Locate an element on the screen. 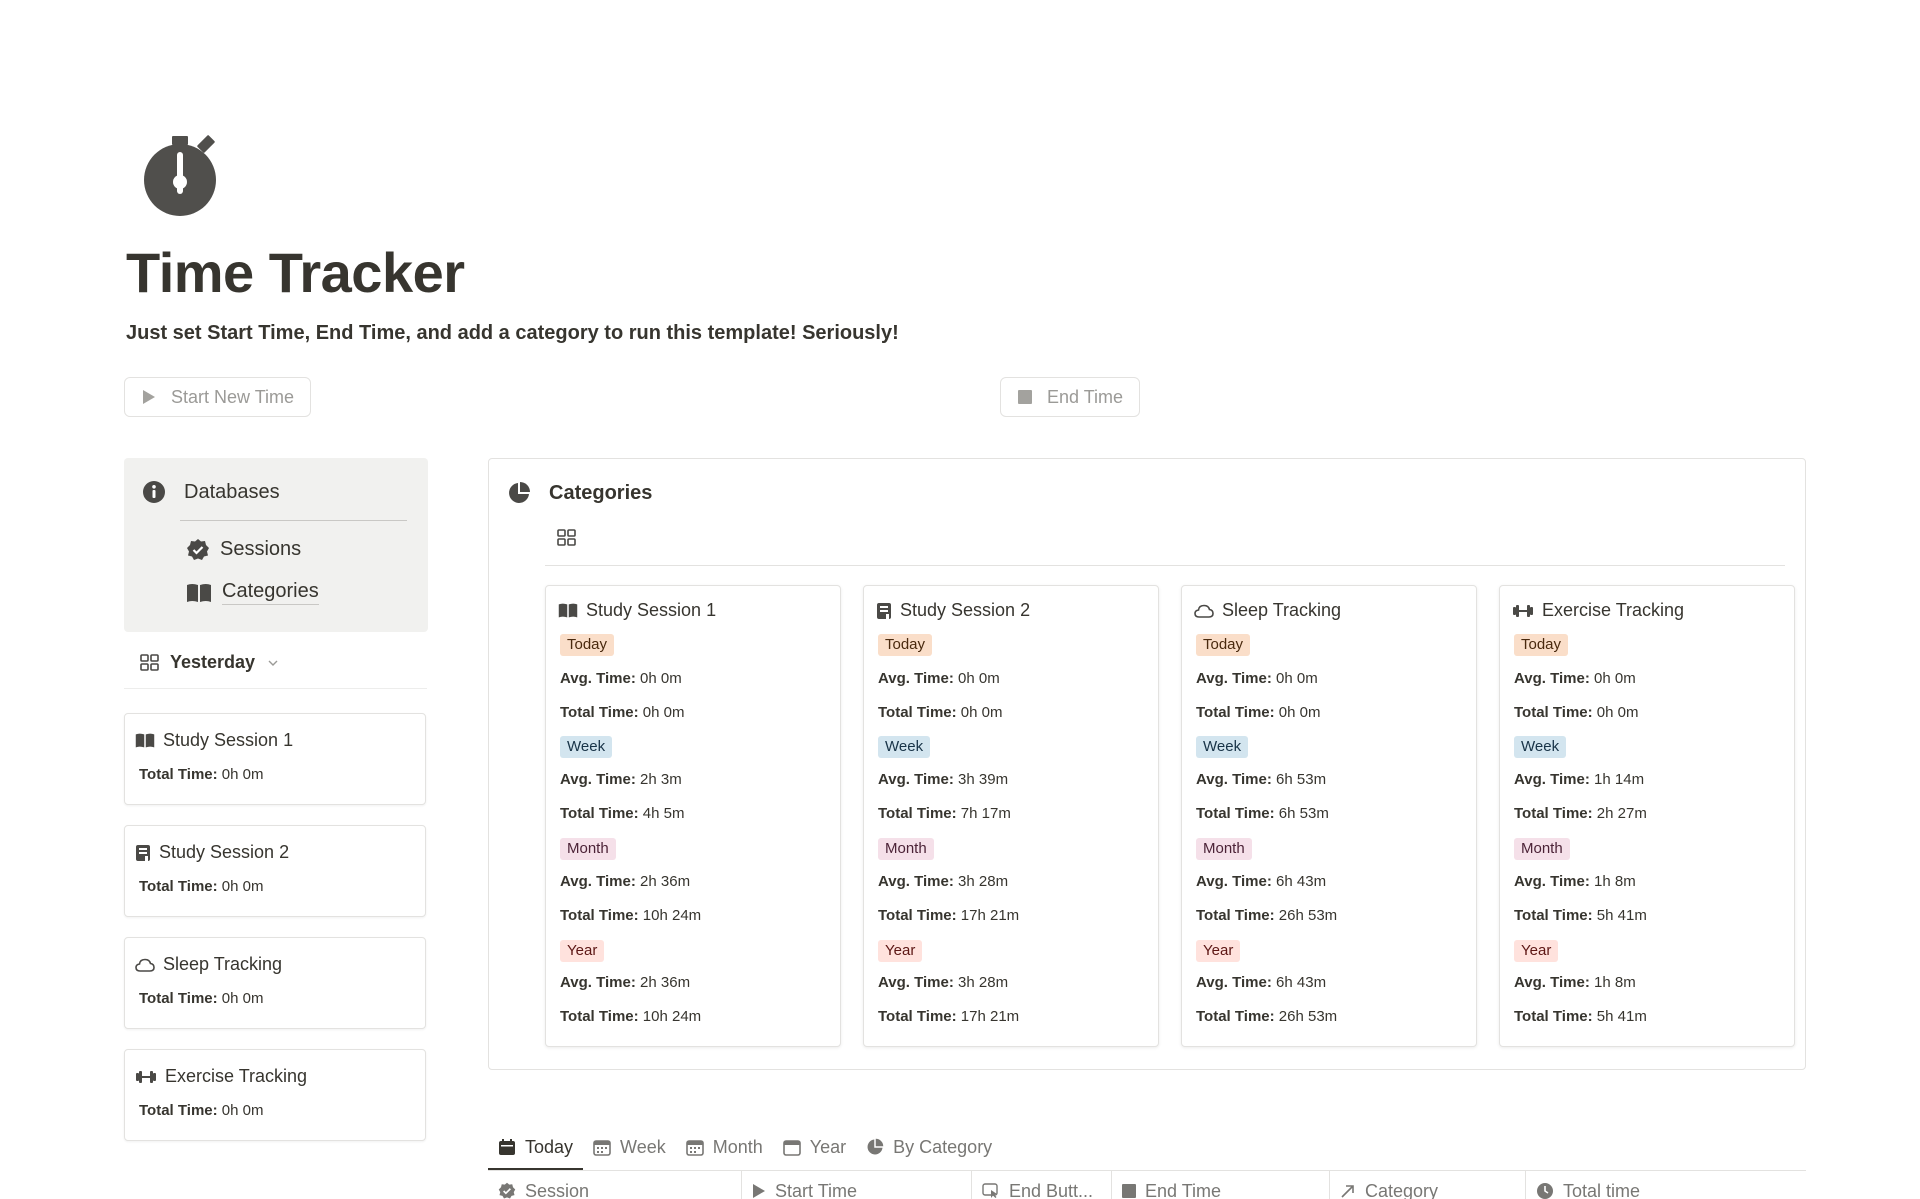  sessions-link: Sessions is located at coordinates (243, 550).